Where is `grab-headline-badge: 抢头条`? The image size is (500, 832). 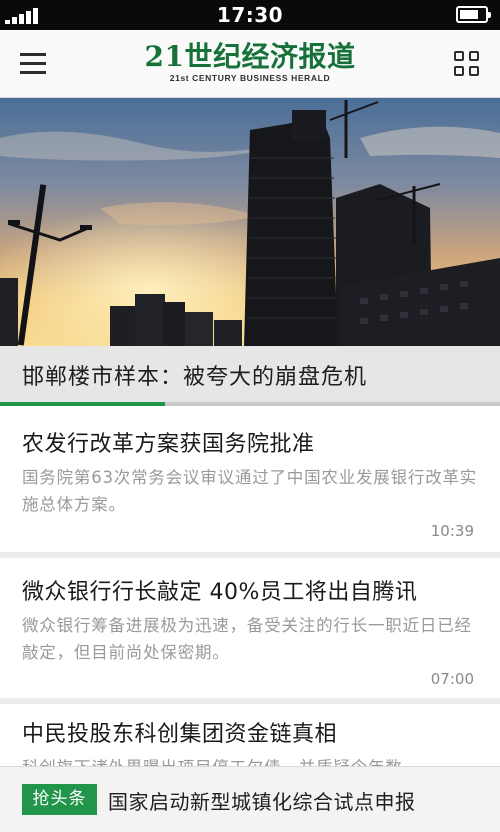
grab-headline-badge: 抢头条 is located at coordinates (59, 799).